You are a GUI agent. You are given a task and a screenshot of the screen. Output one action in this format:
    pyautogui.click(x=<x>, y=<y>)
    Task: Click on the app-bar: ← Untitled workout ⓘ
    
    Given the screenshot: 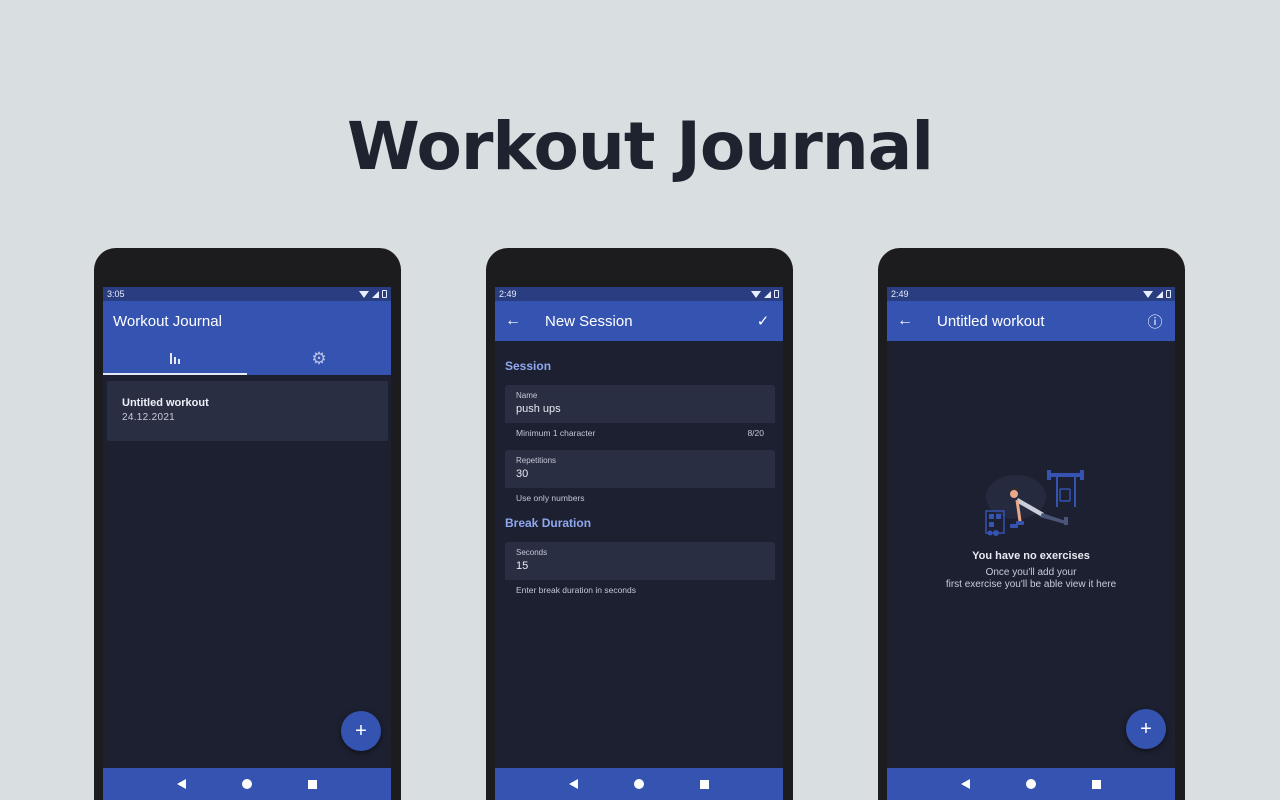 What is the action you would take?
    pyautogui.click(x=1031, y=321)
    